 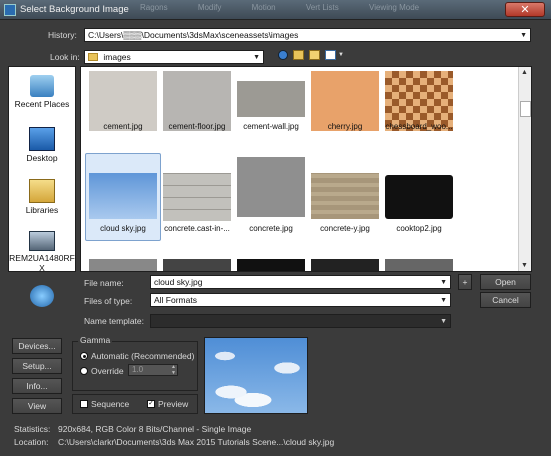 I want to click on place-label: REM2UA1480RF X, so click(x=42, y=263).